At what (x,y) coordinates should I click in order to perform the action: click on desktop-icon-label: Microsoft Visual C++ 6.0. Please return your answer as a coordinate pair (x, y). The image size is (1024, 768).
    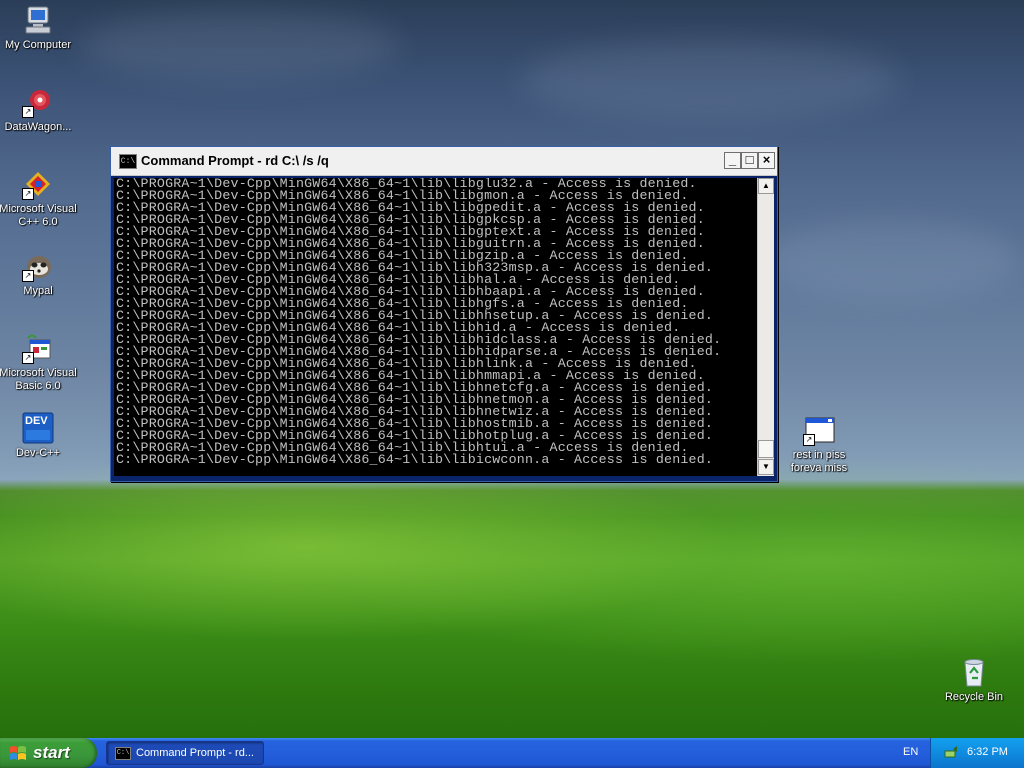
    Looking at the image, I should click on (38, 215).